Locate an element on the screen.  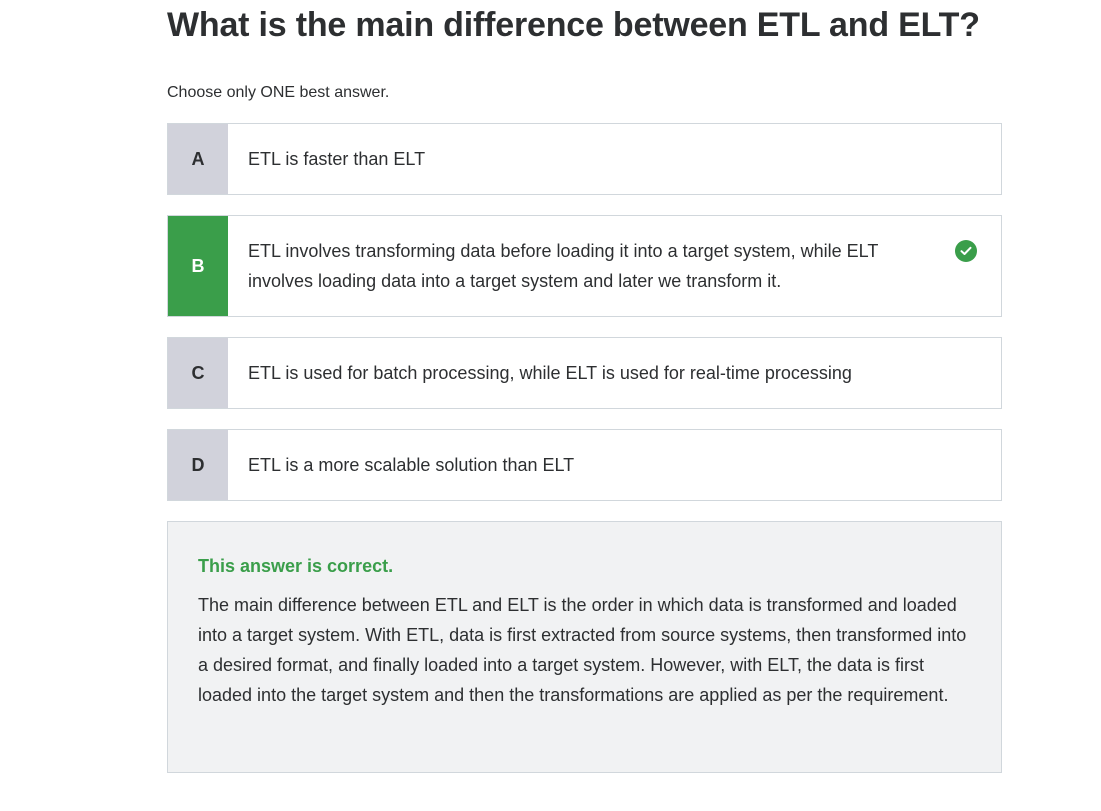
option-letter: D is located at coordinates (198, 465).